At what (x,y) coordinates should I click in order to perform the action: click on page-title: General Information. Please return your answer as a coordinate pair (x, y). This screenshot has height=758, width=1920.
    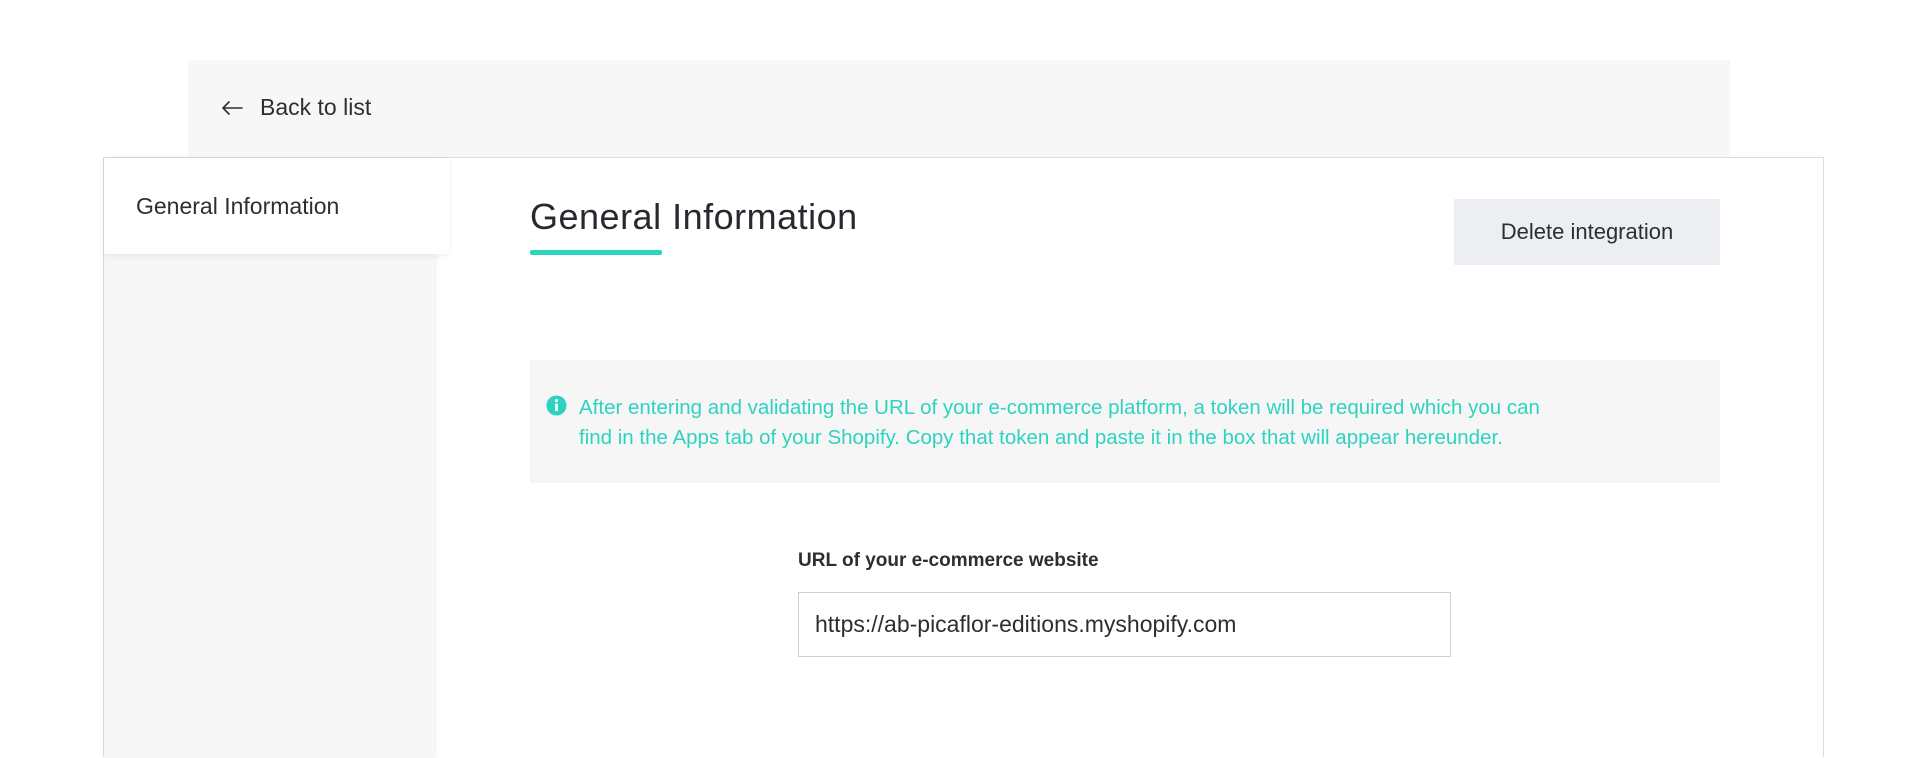
    Looking at the image, I should click on (694, 216).